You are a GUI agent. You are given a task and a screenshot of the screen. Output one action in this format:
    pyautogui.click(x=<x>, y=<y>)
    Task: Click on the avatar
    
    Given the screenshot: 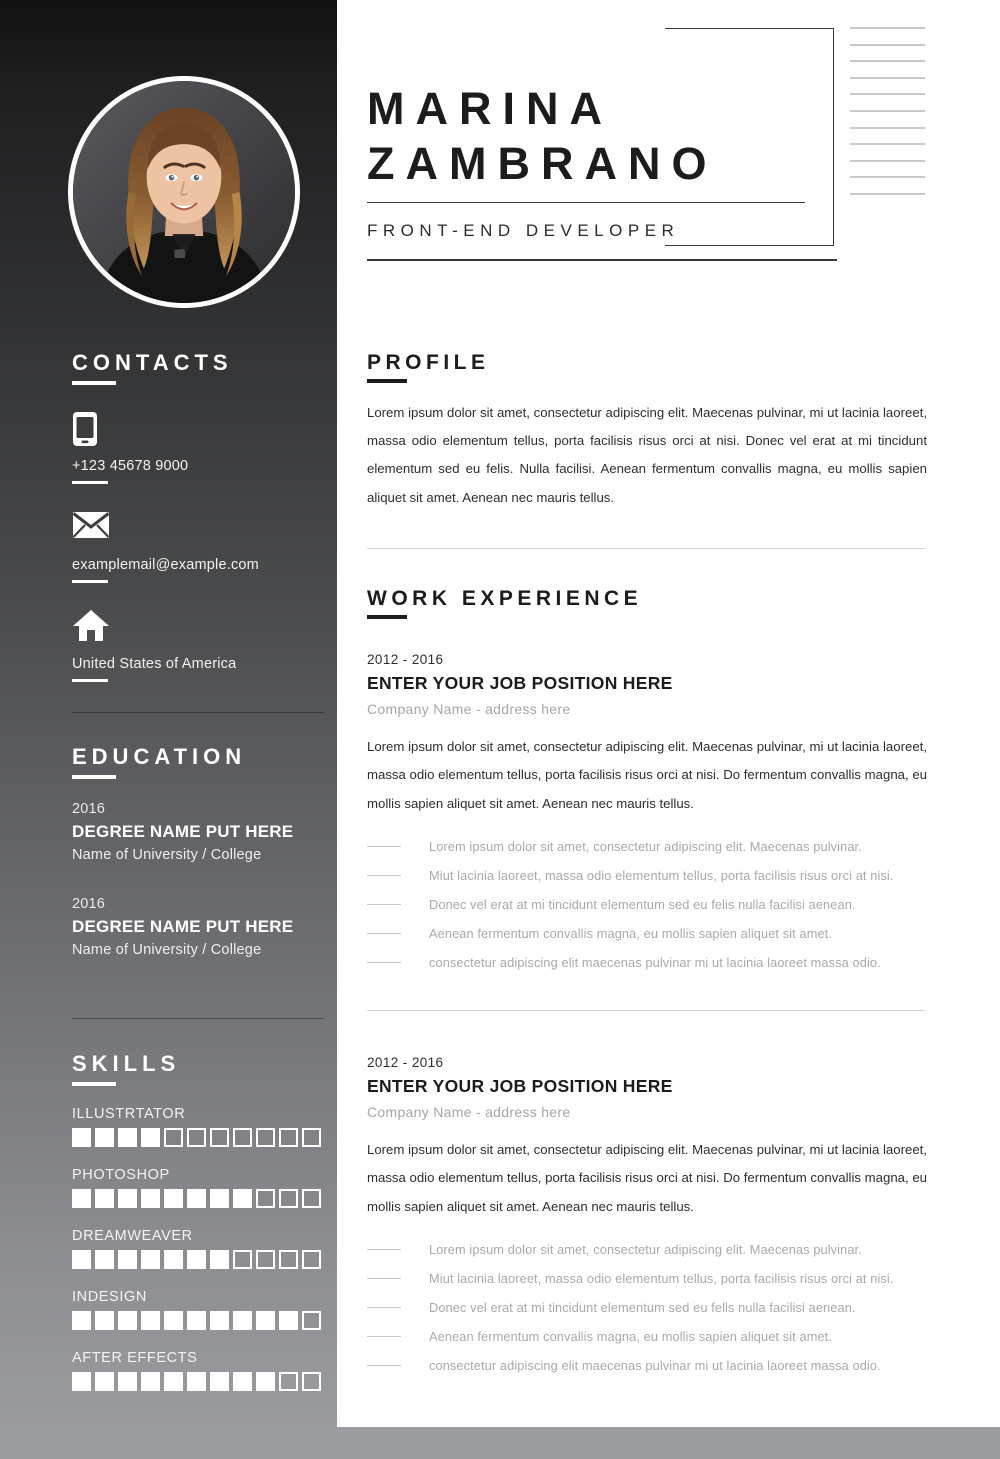 What is the action you would take?
    pyautogui.click(x=184, y=192)
    